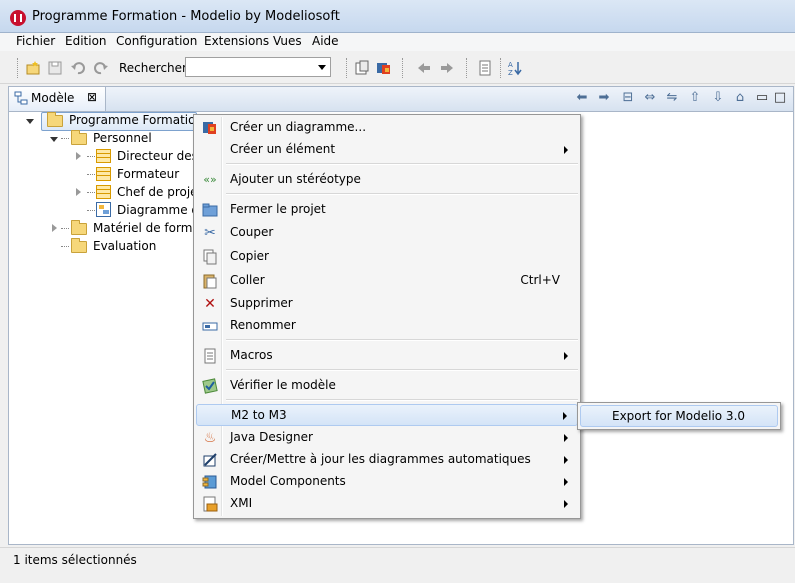 The width and height of the screenshot is (795, 583). I want to click on undo-icon, so click(78, 68).